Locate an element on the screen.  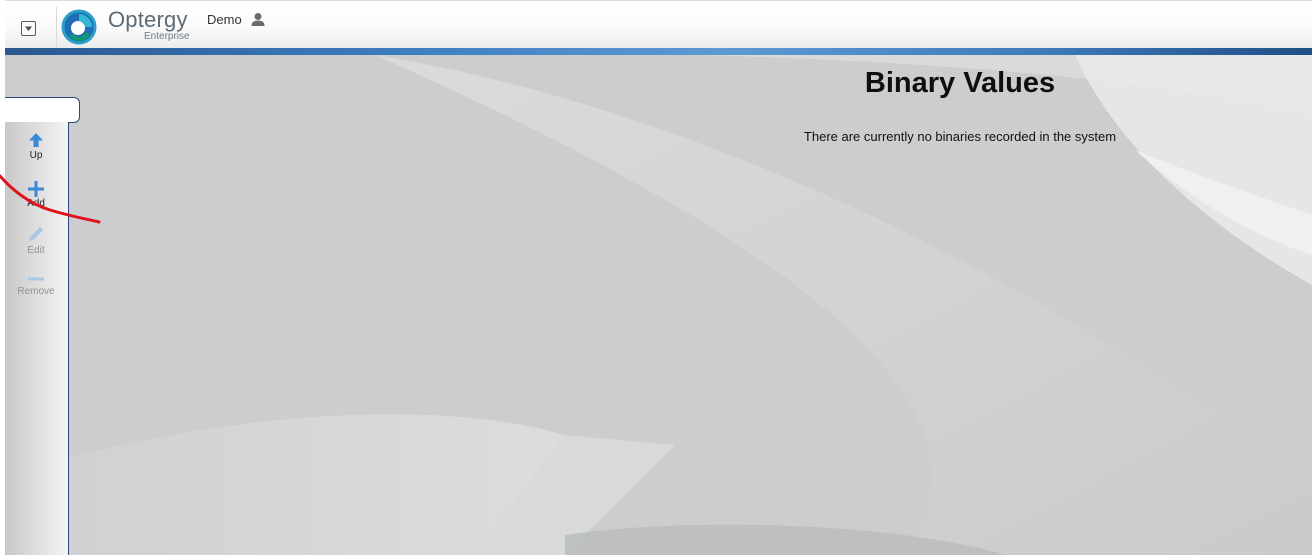
optergy-logo-icon is located at coordinates (79, 27).